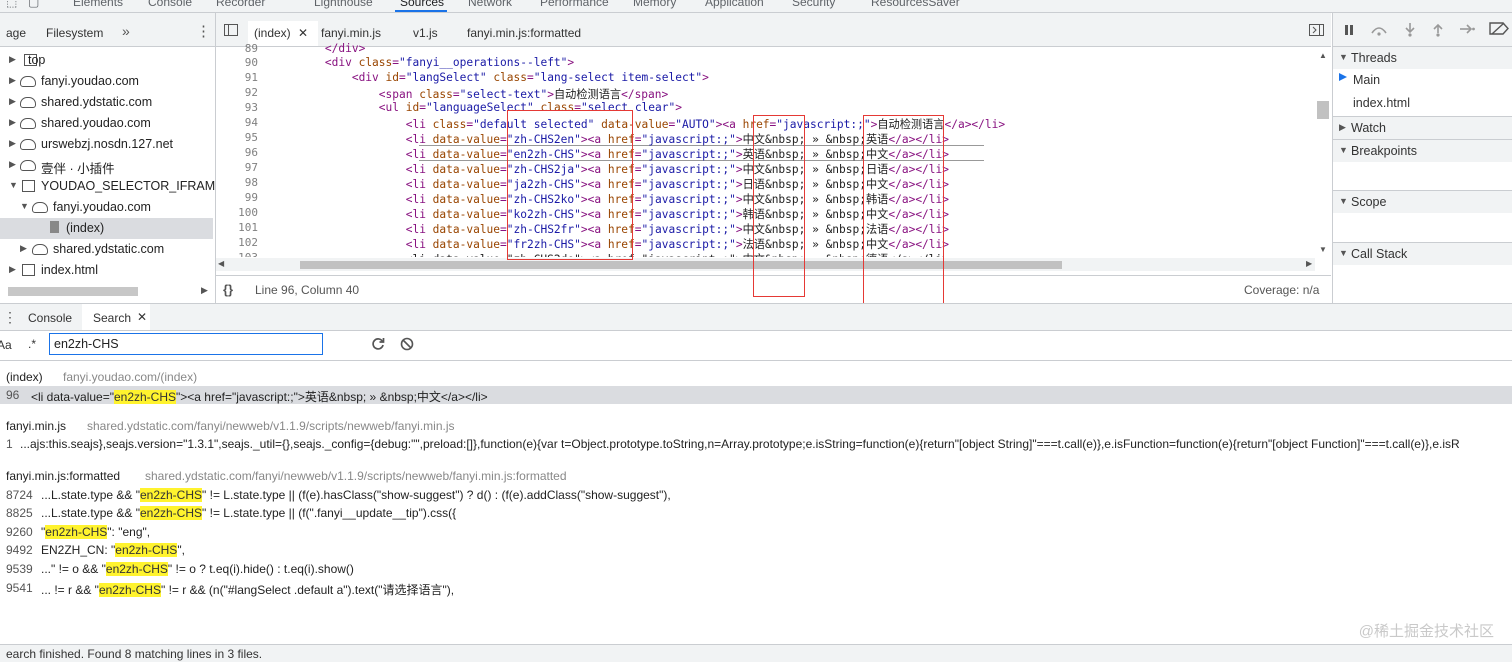  Describe the element at coordinates (106, 270) in the screenshot. I see `tree-item-index-html: ▶ index.html` at that location.